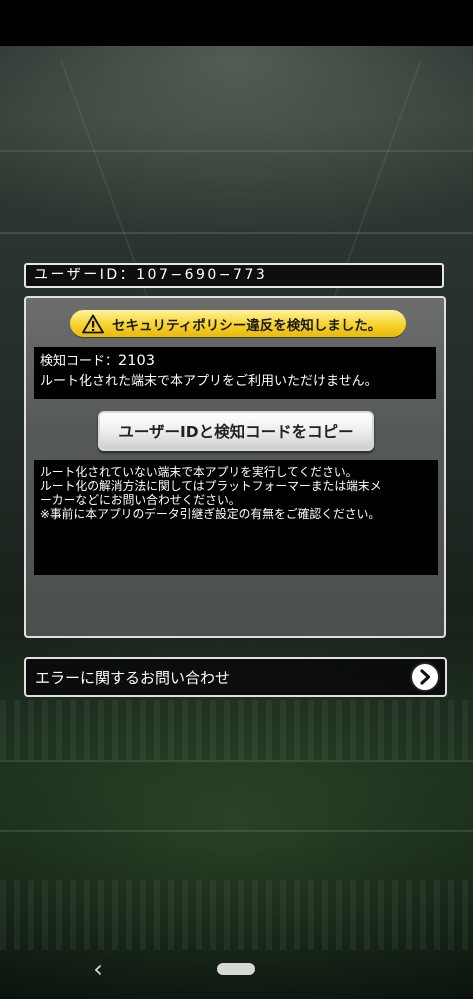 The image size is (473, 999). I want to click on status-bar, so click(236, 23).